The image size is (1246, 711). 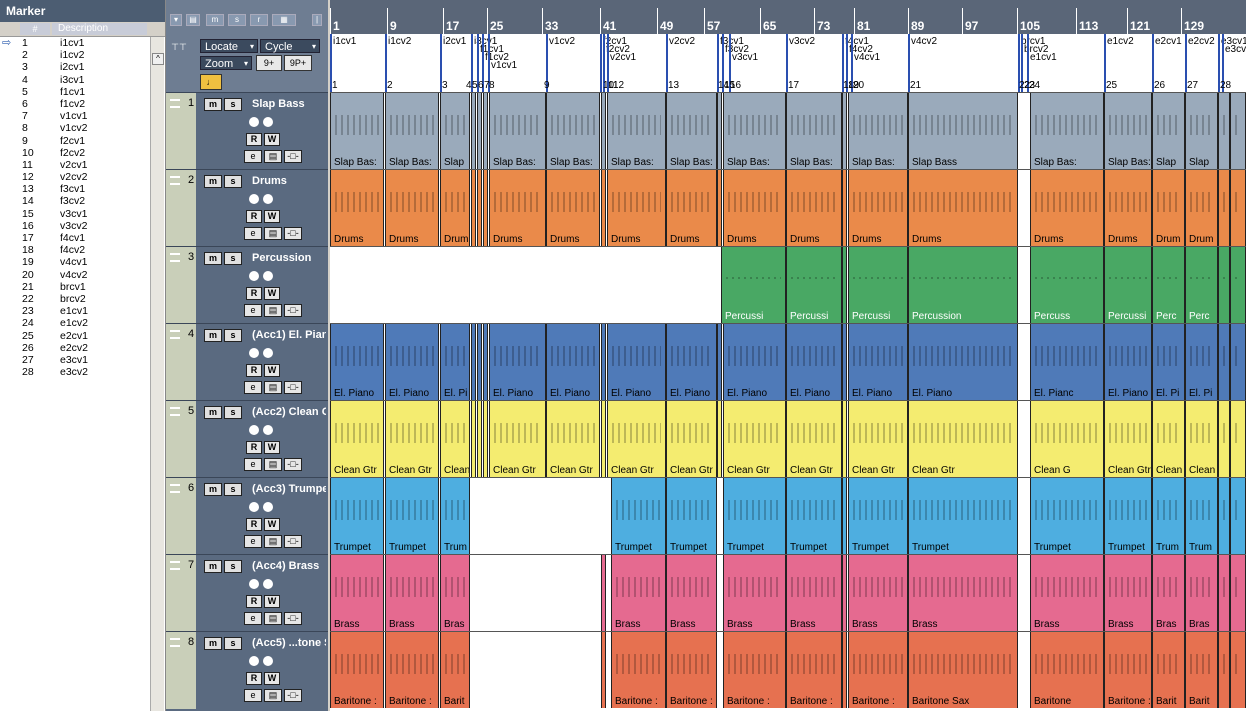 I want to click on marker-list-item: 7 v1cv1, so click(x=75, y=116).